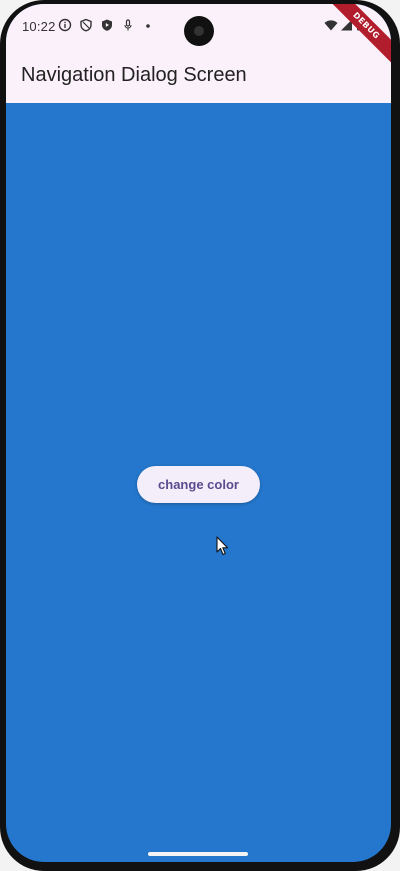  What do you see at coordinates (198, 854) in the screenshot?
I see `home-indicator` at bounding box center [198, 854].